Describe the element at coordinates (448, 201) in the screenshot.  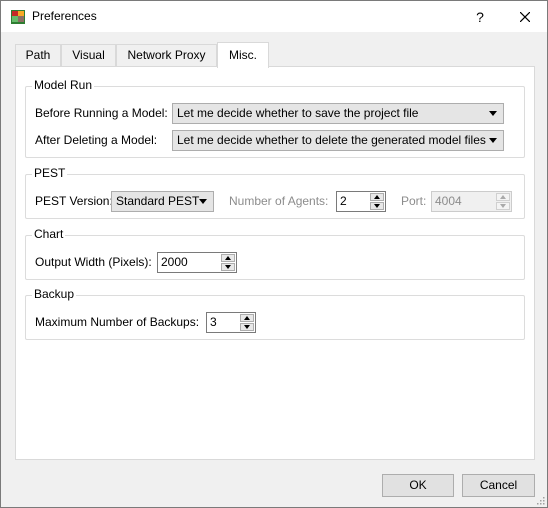
I see `port-value: 4004` at that location.